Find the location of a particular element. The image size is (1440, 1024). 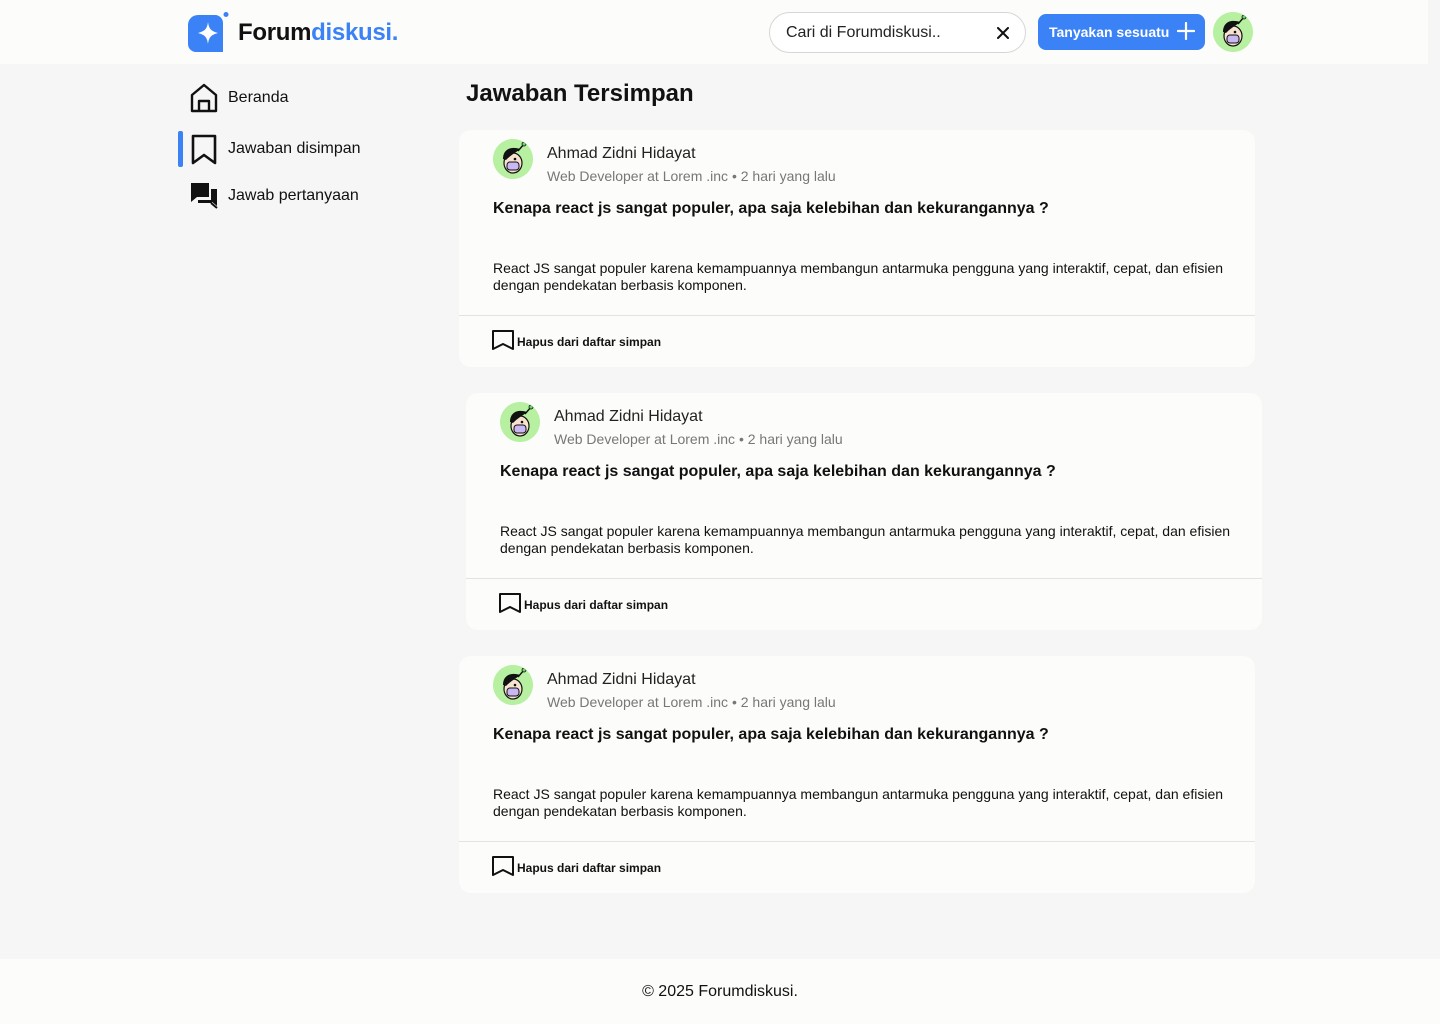

footer-copyright: © 2025 Forumdiskusi. is located at coordinates (720, 991).